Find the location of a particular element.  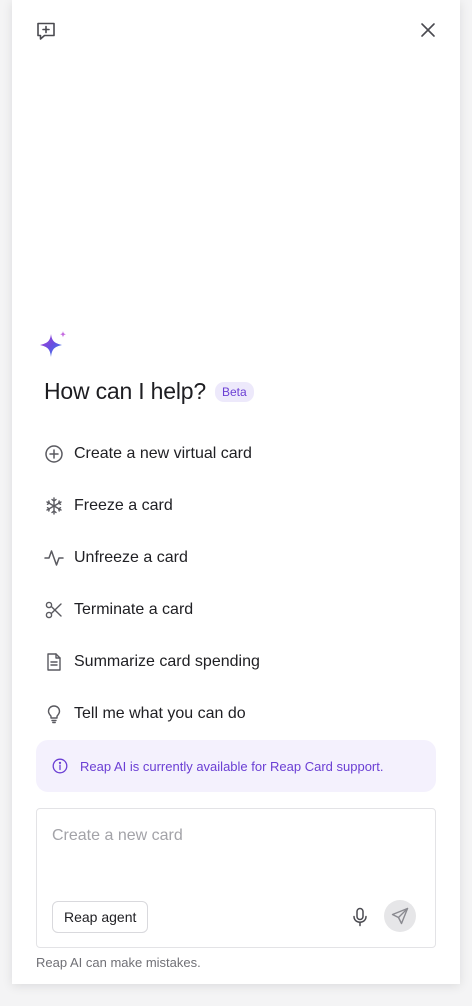

heading-row: How can I help? Beta is located at coordinates (149, 391).